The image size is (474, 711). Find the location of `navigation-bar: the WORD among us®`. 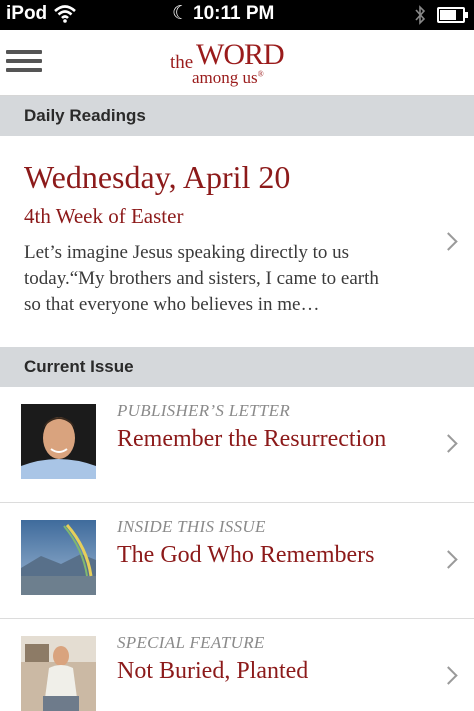

navigation-bar: the WORD among us® is located at coordinates (237, 63).